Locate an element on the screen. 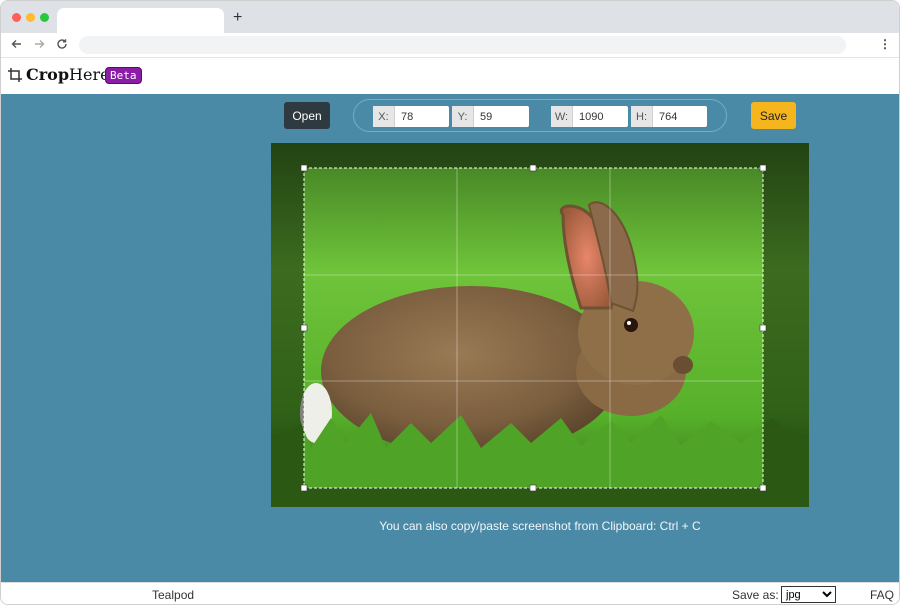 This screenshot has height=605, width=900. x-field: X: 78 is located at coordinates (411, 116).